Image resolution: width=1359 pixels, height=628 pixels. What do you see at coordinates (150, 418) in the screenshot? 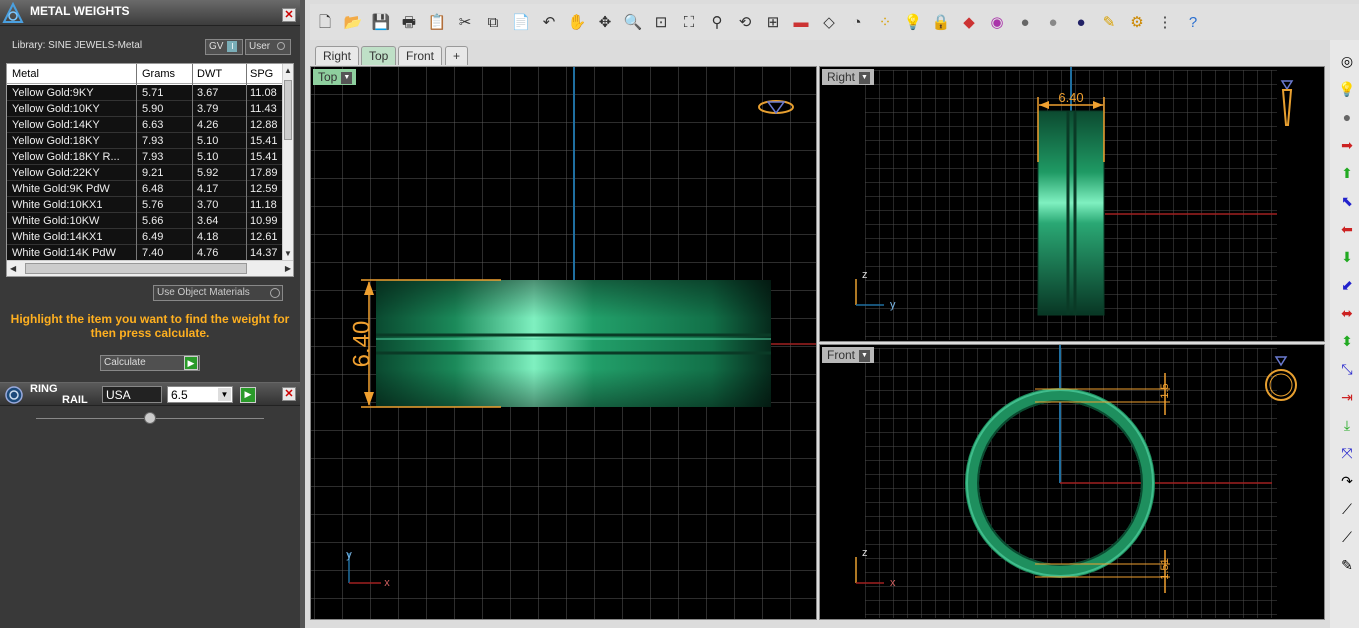
I see `ring-size-slider-handle` at bounding box center [150, 418].